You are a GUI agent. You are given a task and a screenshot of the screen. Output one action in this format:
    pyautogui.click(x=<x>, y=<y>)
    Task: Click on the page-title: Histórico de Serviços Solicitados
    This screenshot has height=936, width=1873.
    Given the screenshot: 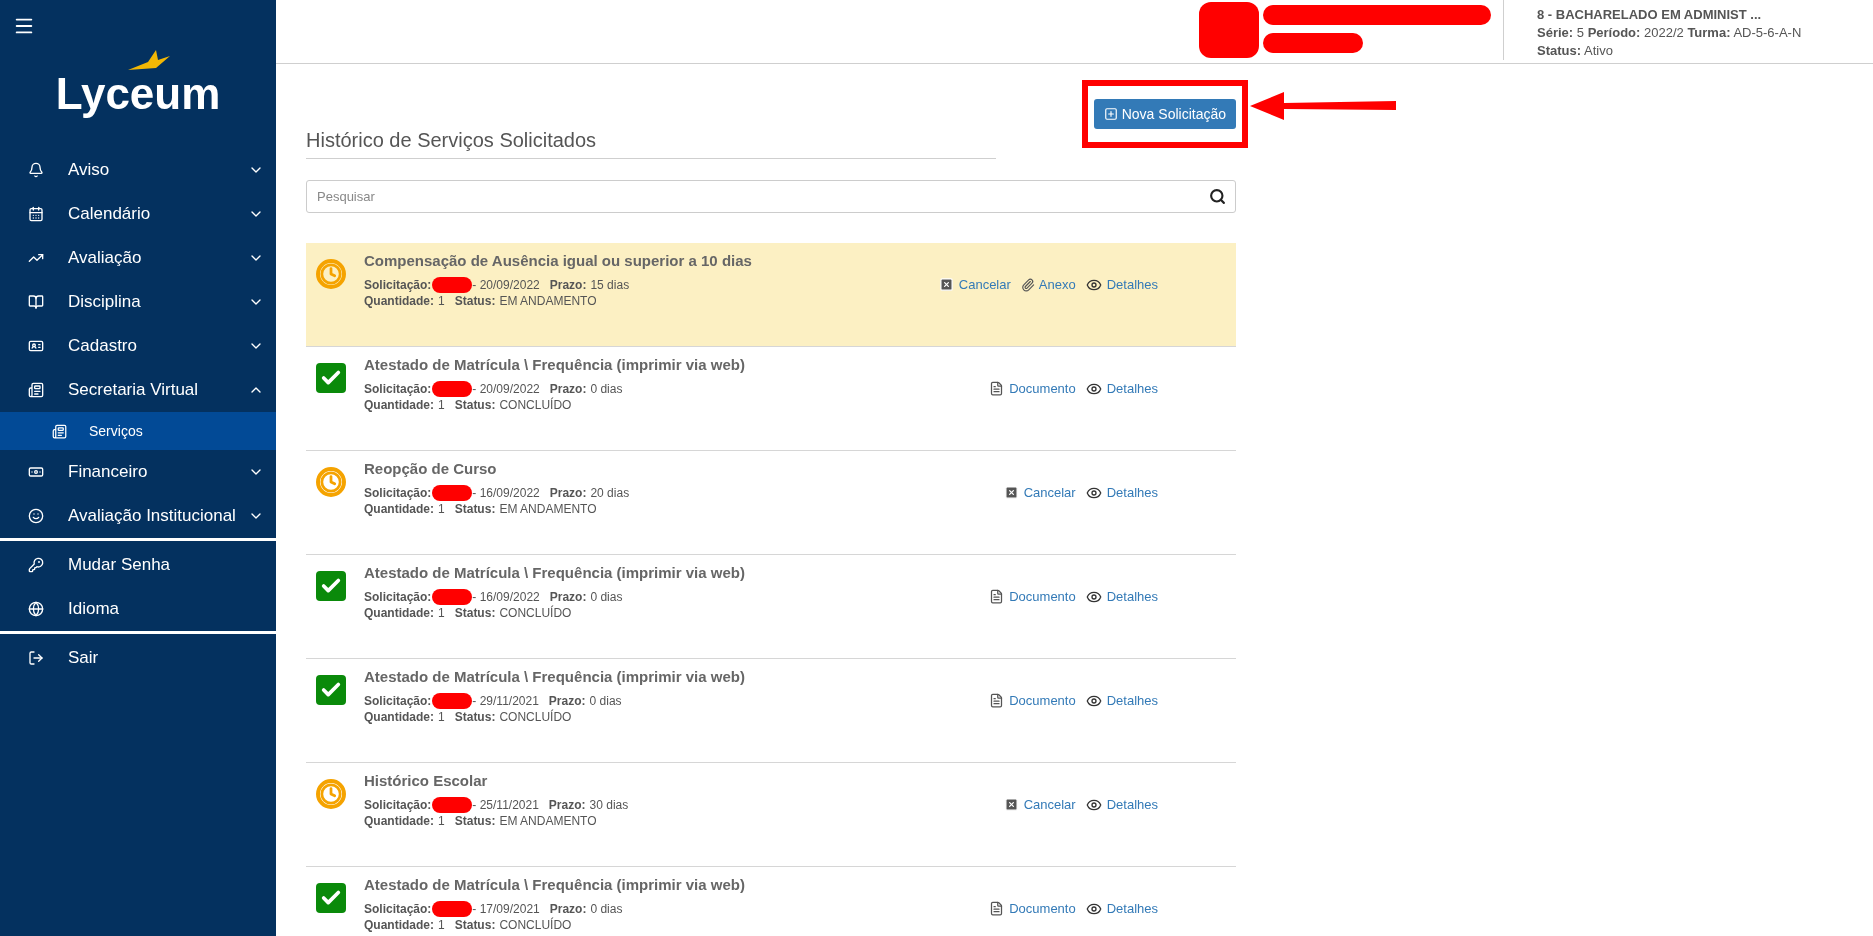 What is the action you would take?
    pyautogui.click(x=651, y=142)
    